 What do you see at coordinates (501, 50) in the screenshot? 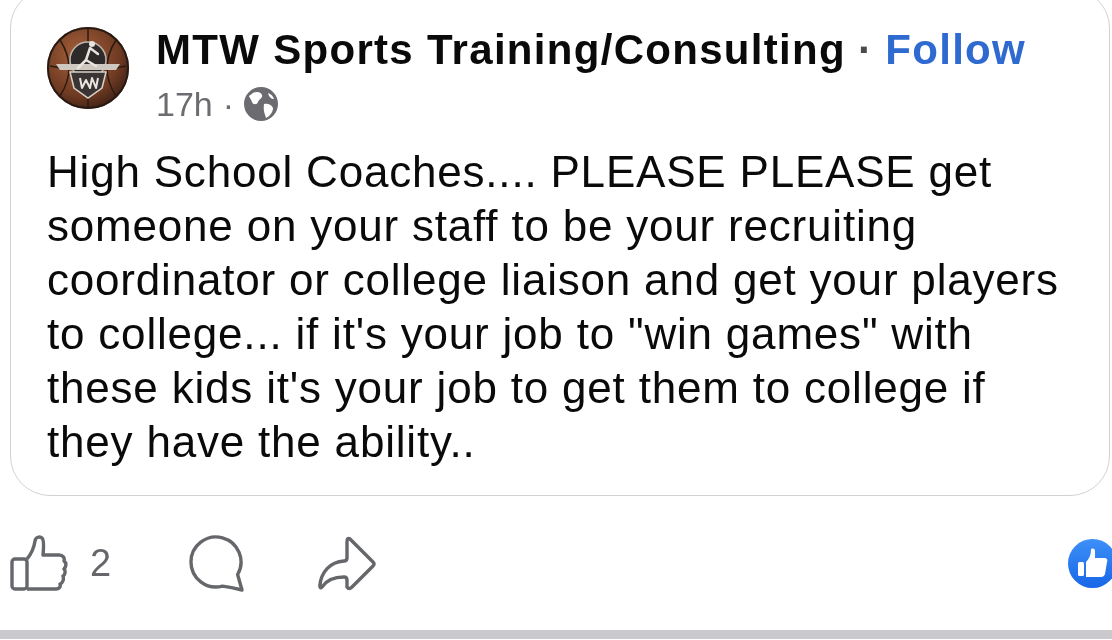
I see `author-name: MTW Sports Training/Consulting` at bounding box center [501, 50].